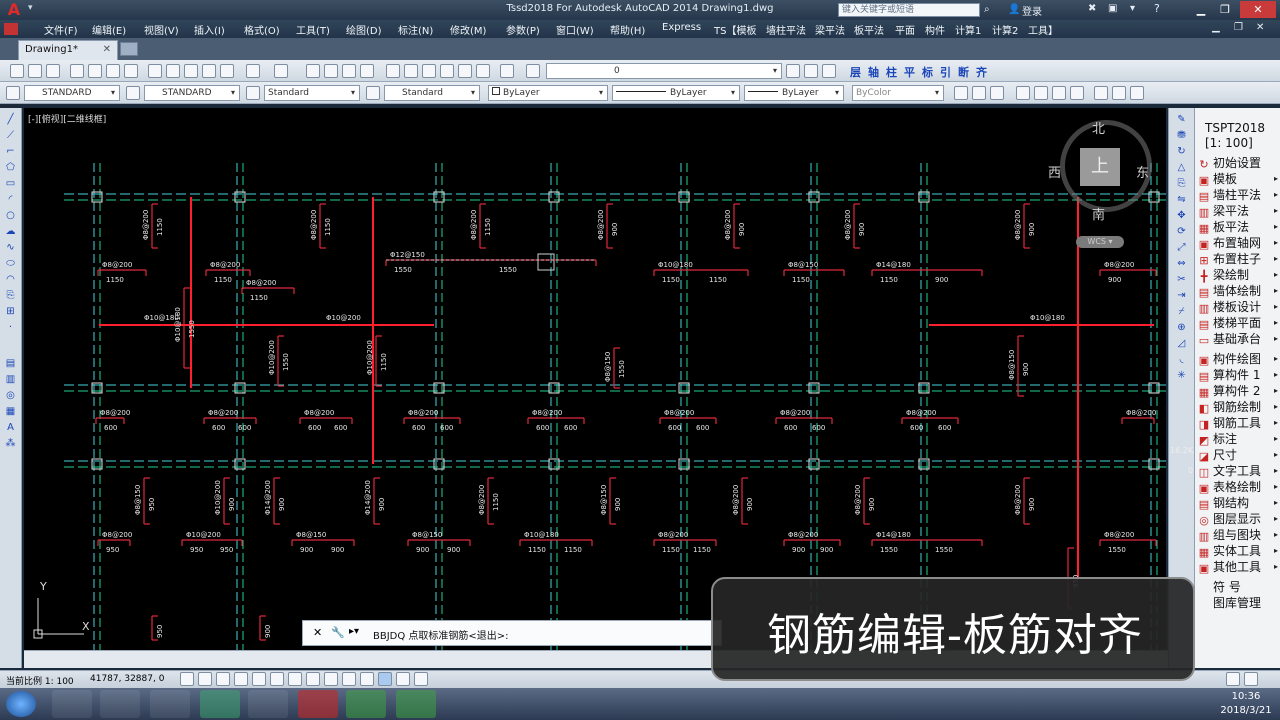  Describe the element at coordinates (367, 679) in the screenshot. I see `lwt-icon` at that location.